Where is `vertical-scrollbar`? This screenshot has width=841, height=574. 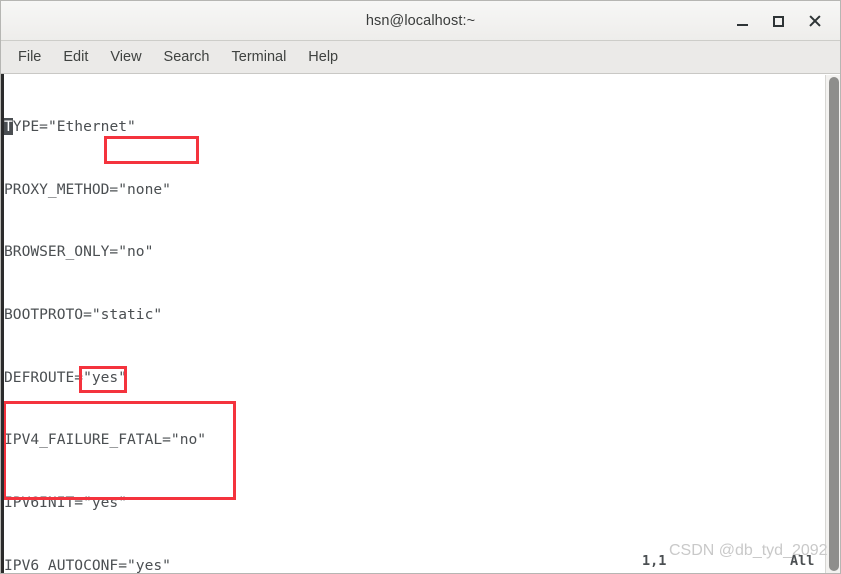 vertical-scrollbar is located at coordinates (832, 324).